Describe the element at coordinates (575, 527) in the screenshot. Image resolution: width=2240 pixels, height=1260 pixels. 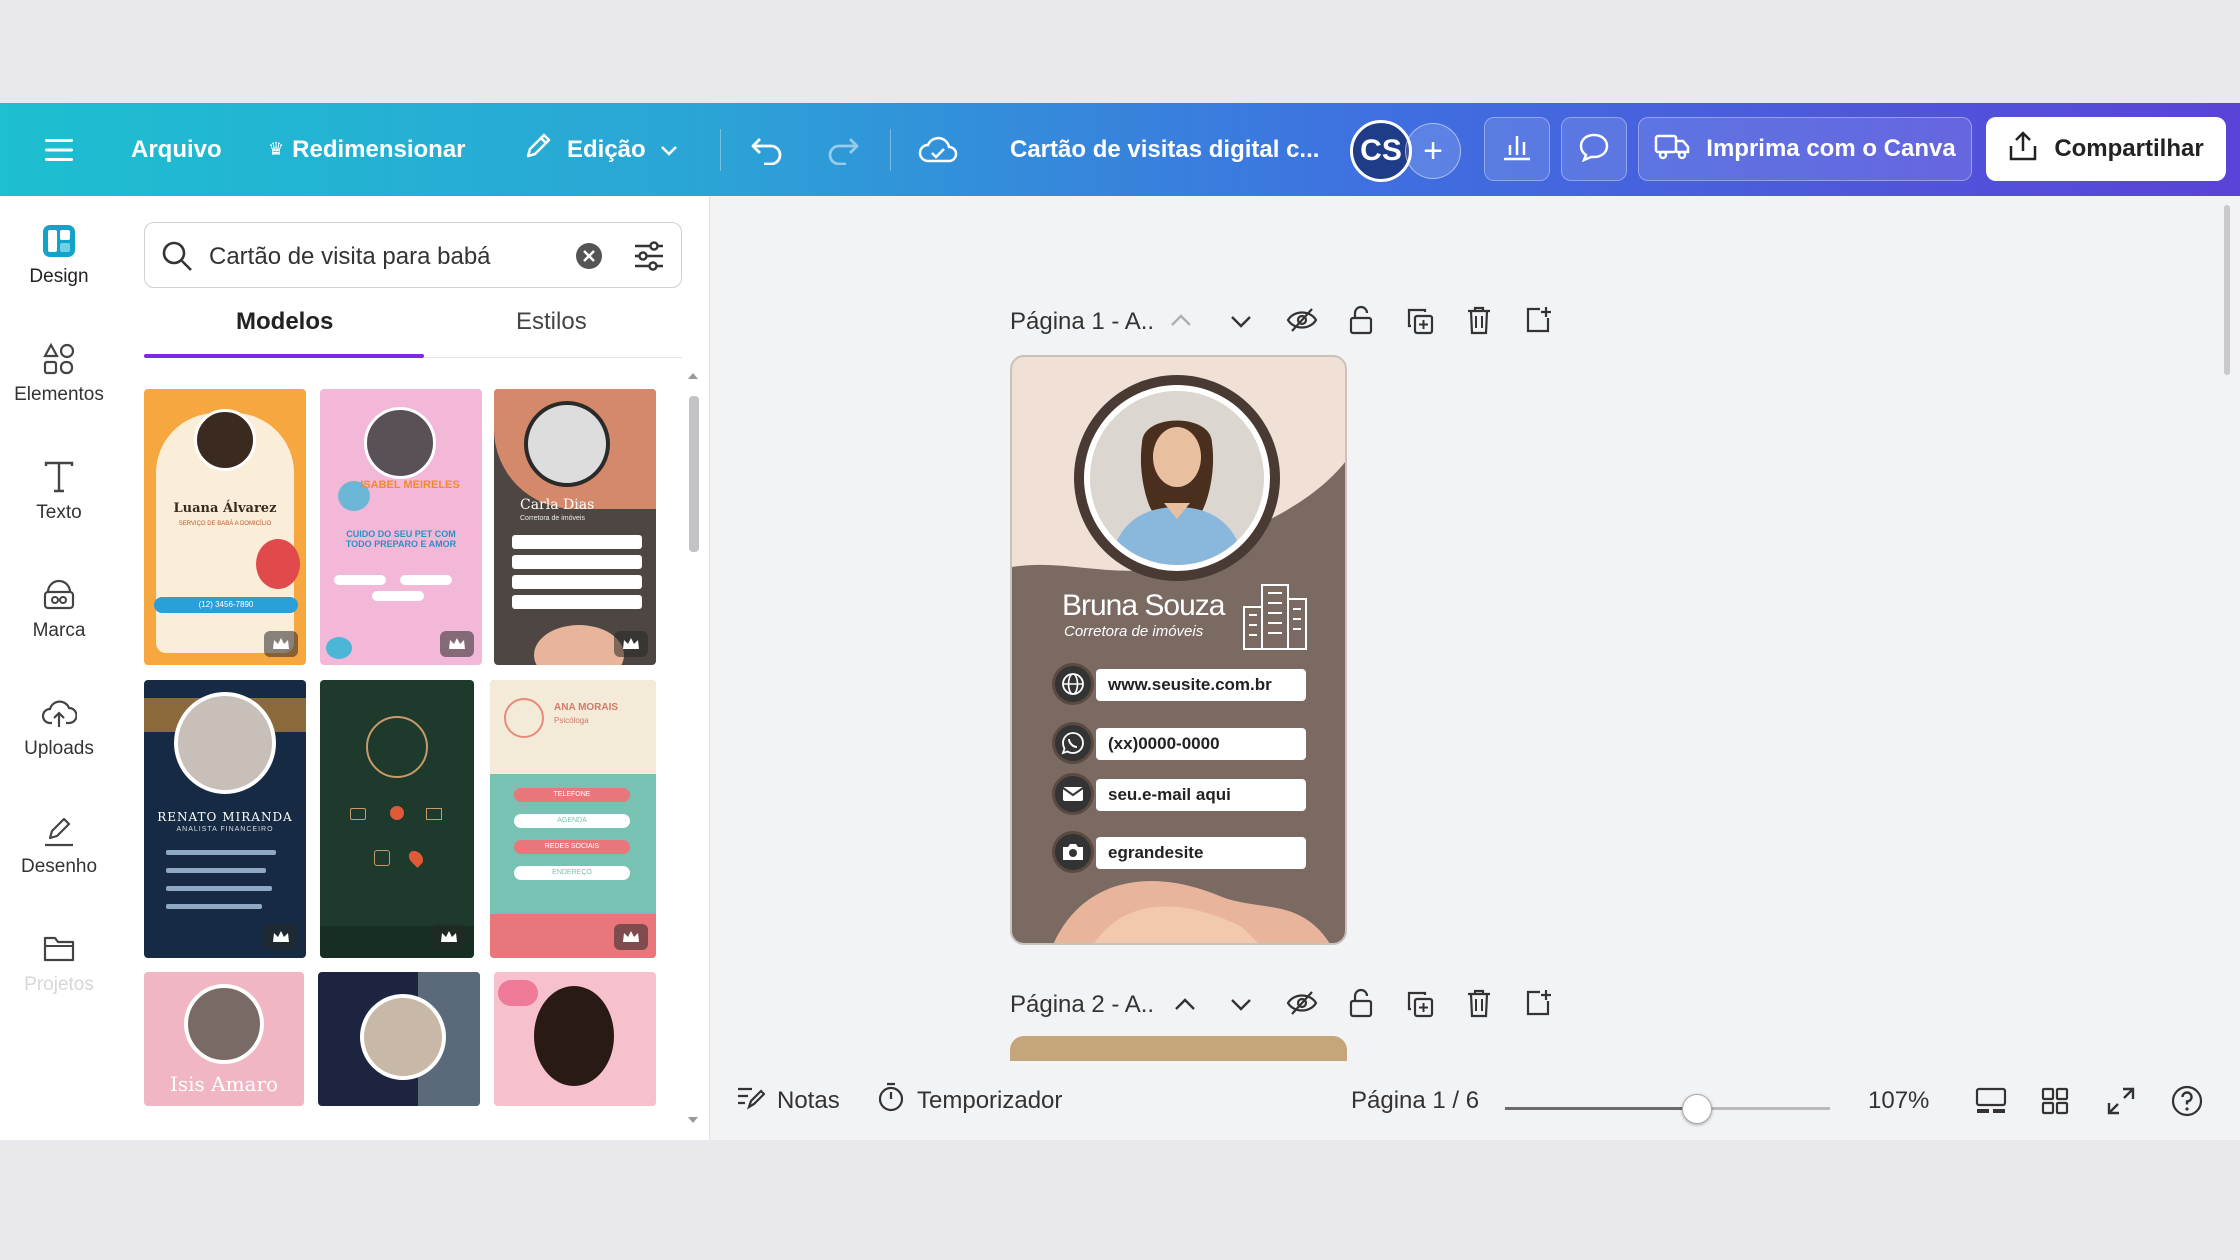
I see `template-thumbnail: Carla Dias Corretora de imóveis` at that location.